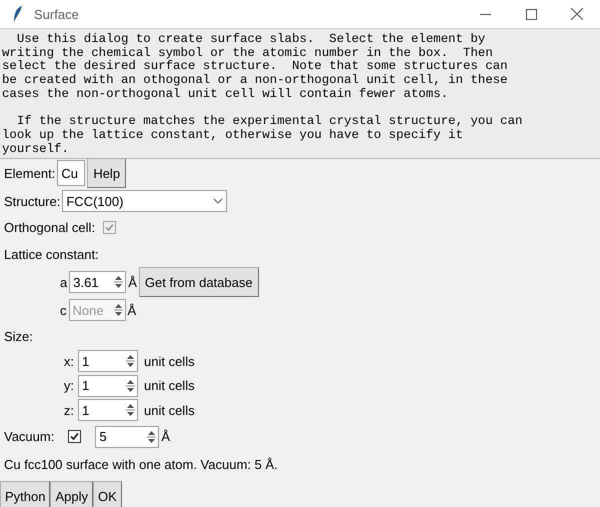 The image size is (600, 507). What do you see at coordinates (141, 464) in the screenshot?
I see `summary-text: Cu fcc100 surface with one atom. Vacuum: 5 Å.` at bounding box center [141, 464].